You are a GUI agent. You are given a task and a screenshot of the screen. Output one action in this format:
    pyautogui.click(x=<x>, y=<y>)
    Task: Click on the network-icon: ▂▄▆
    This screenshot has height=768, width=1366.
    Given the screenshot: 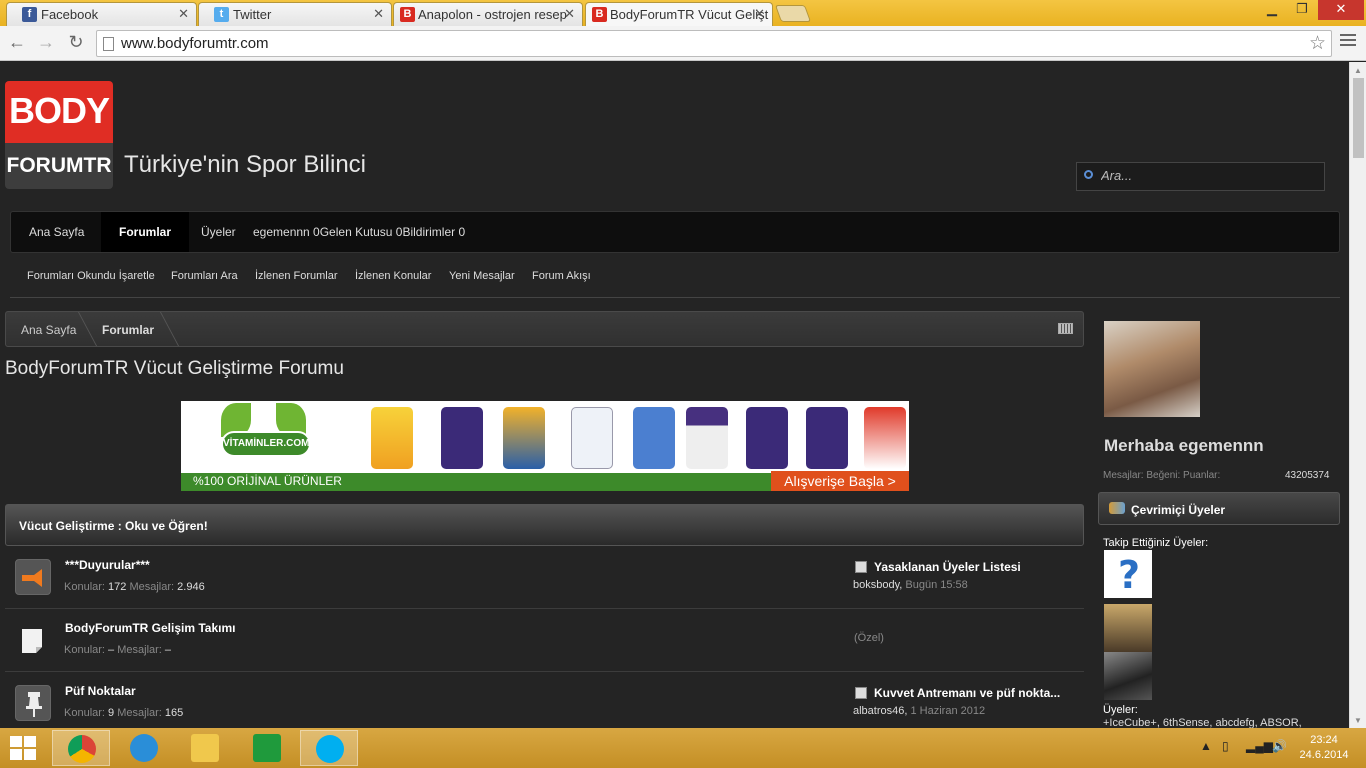 What is the action you would take?
    pyautogui.click(x=1259, y=746)
    